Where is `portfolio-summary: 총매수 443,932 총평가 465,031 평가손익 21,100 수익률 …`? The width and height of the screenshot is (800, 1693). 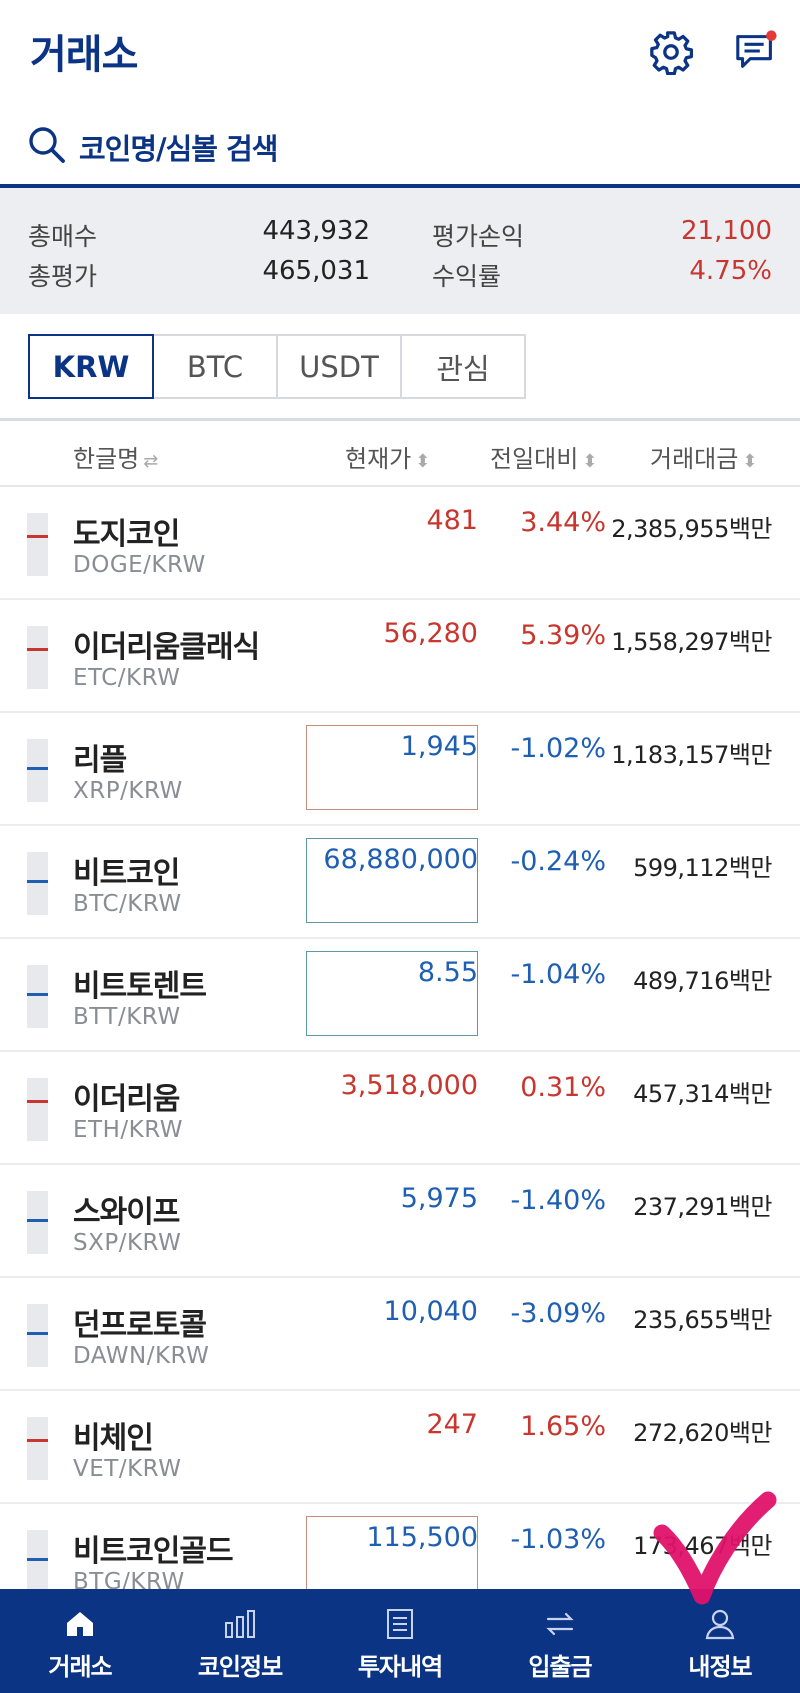
portfolio-summary: 총매수 443,932 총평가 465,031 평가손익 21,100 수익률 … is located at coordinates (400, 251).